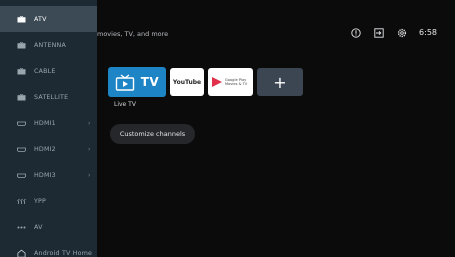 This screenshot has width=455, height=257. I want to click on add-app-tile: +, so click(280, 82).